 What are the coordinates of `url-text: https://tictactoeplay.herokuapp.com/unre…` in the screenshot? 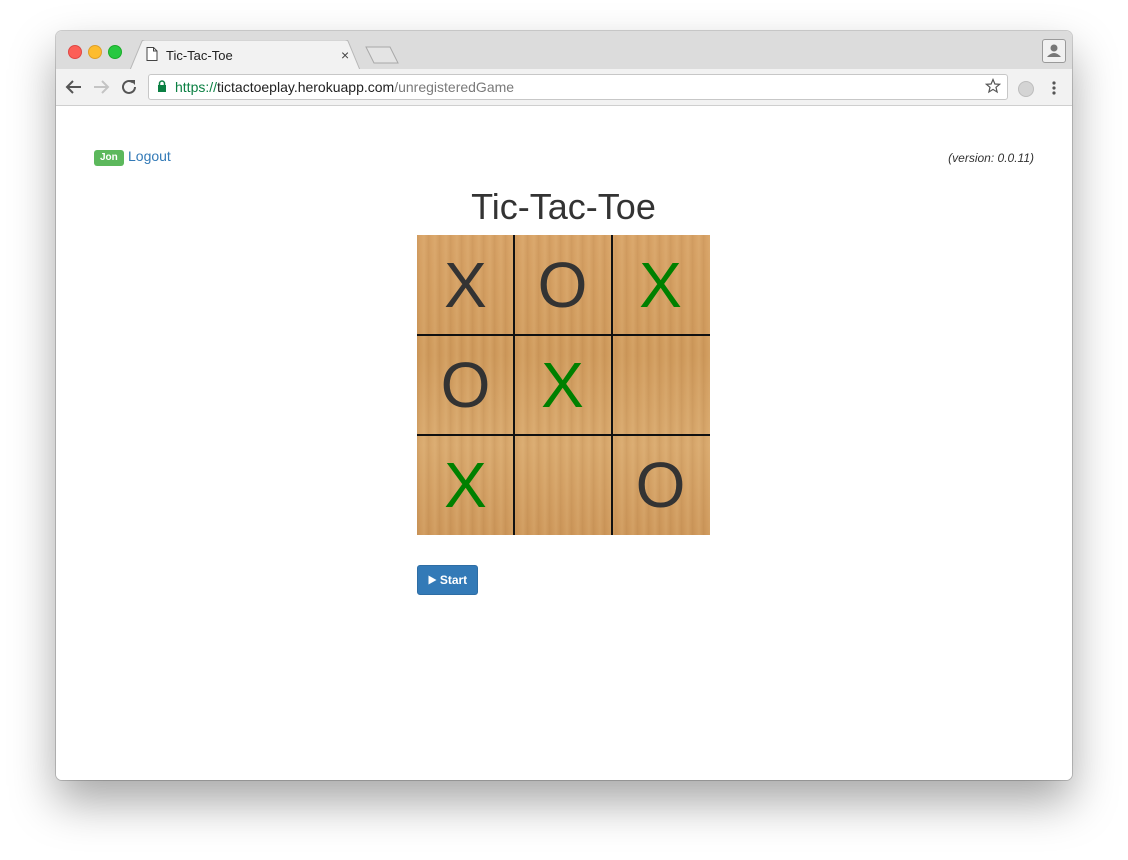 It's located at (344, 87).